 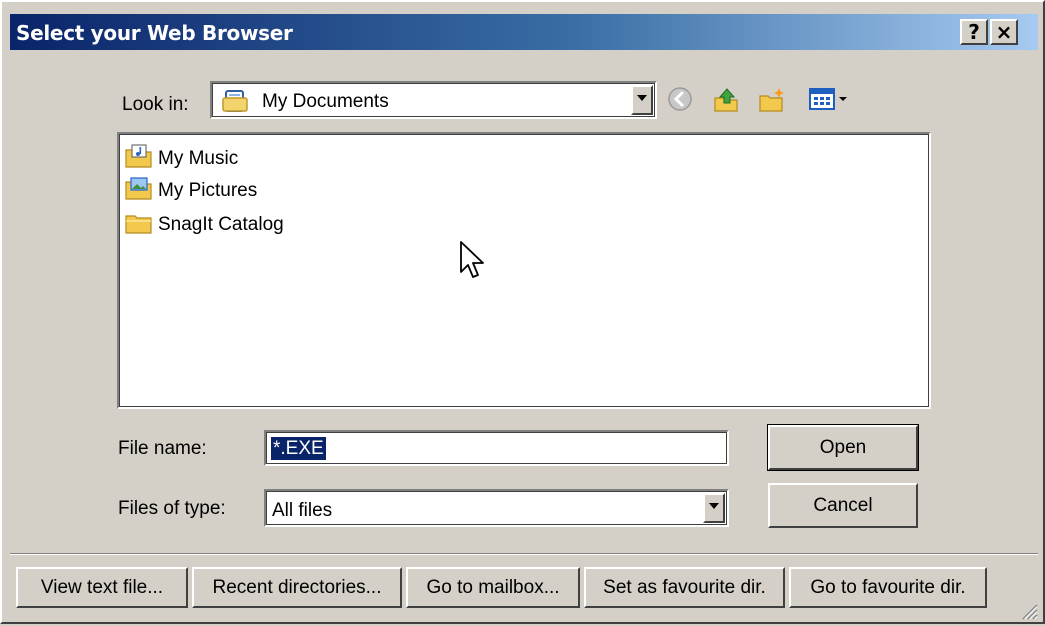 I want to click on divider, so click(x=524, y=554).